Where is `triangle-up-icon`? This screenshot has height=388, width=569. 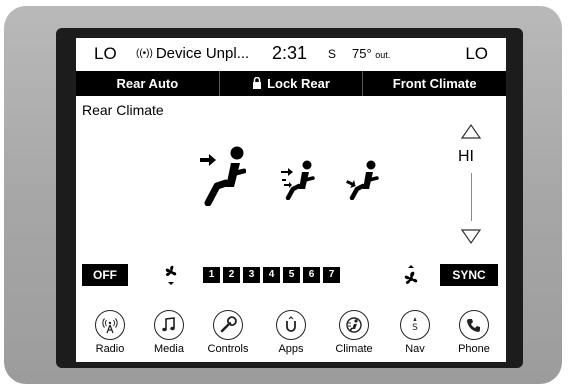
triangle-up-icon is located at coordinates (471, 131).